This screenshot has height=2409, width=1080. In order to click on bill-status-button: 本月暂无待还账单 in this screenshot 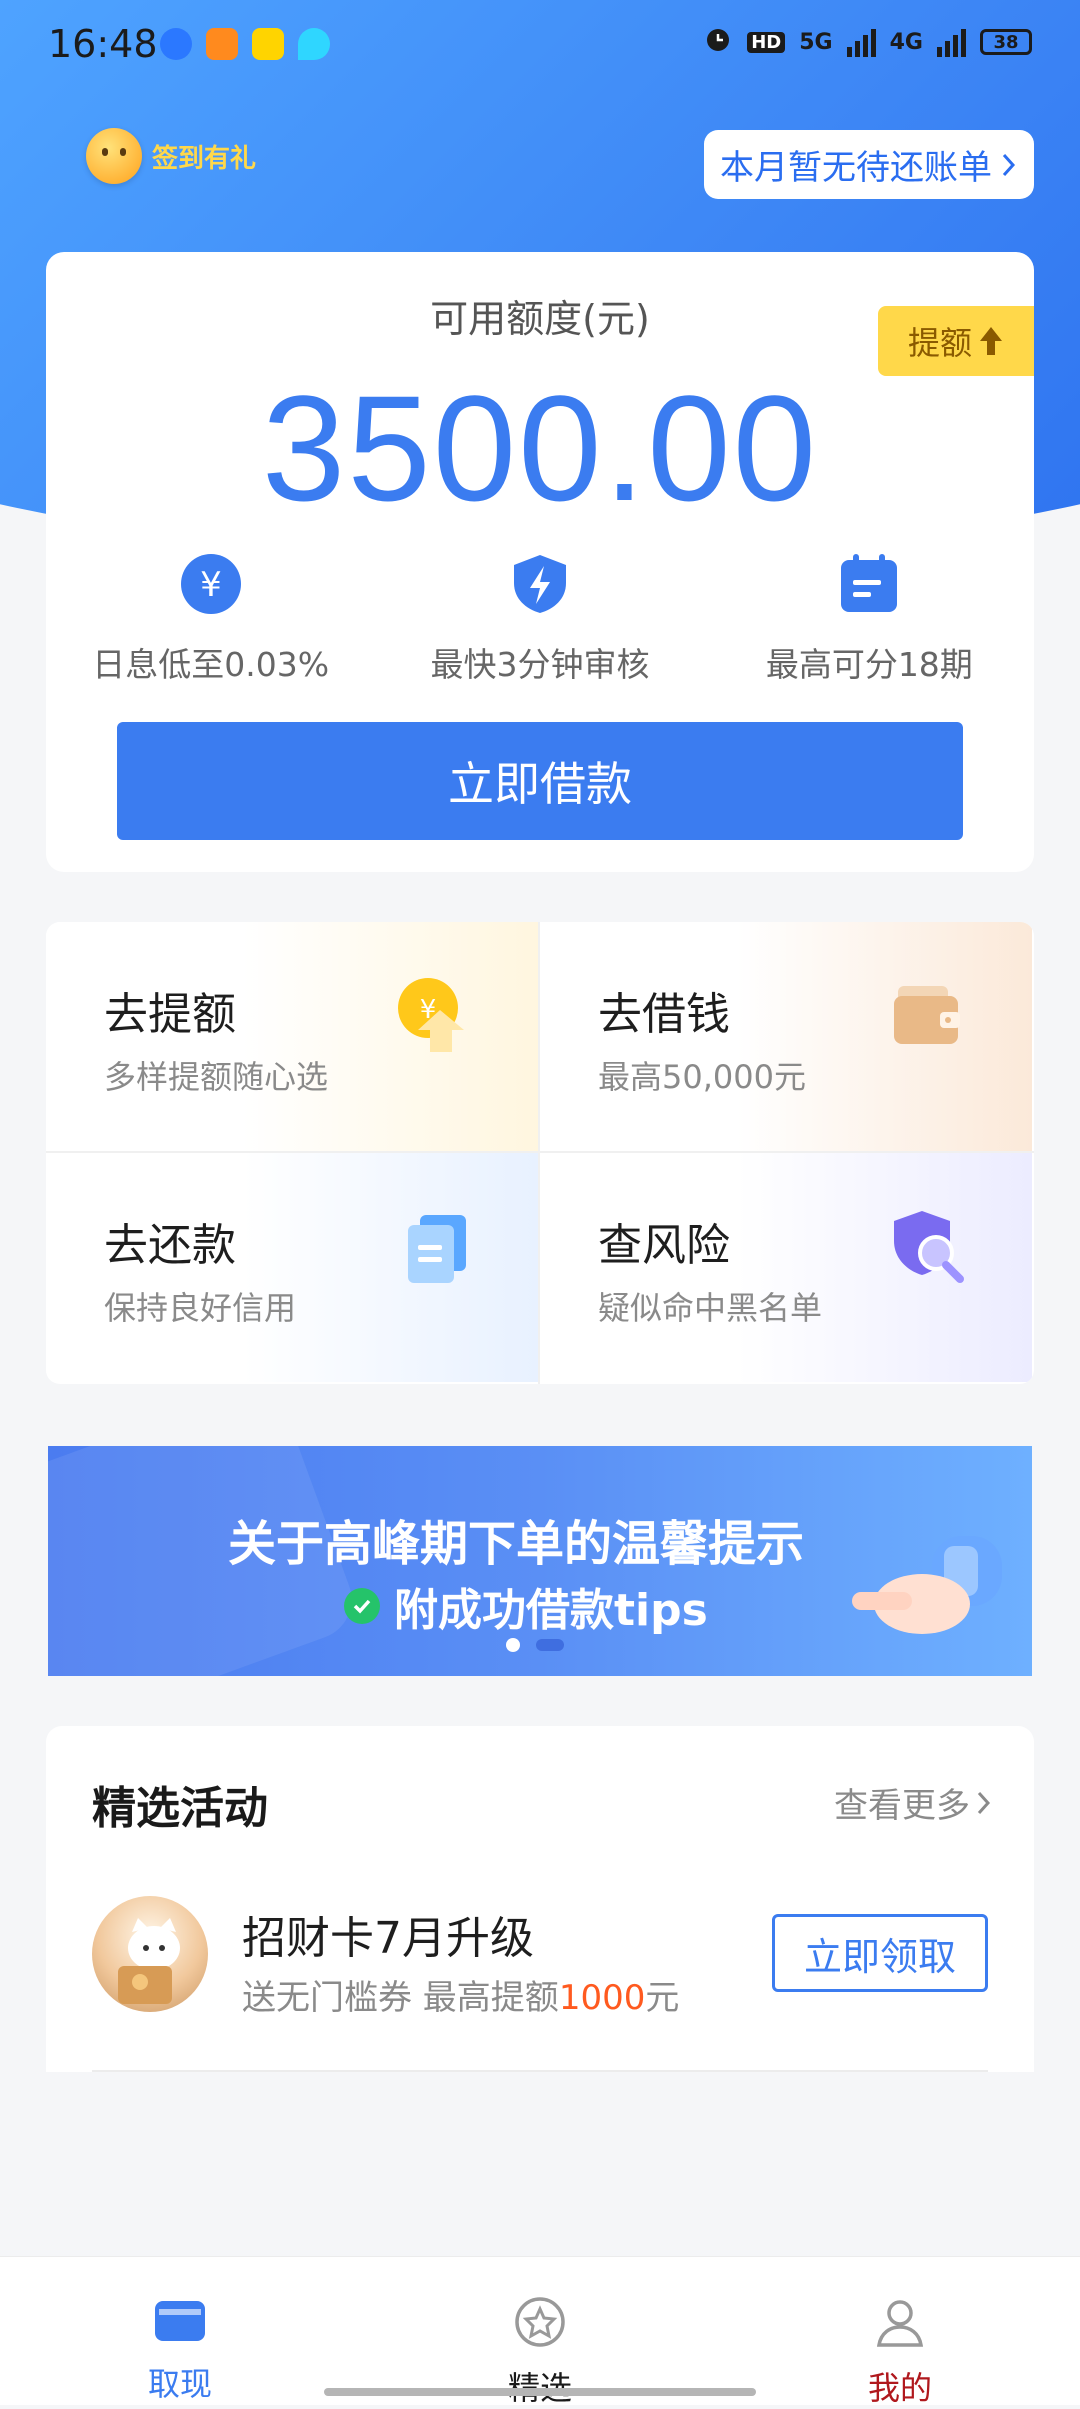, I will do `click(869, 164)`.